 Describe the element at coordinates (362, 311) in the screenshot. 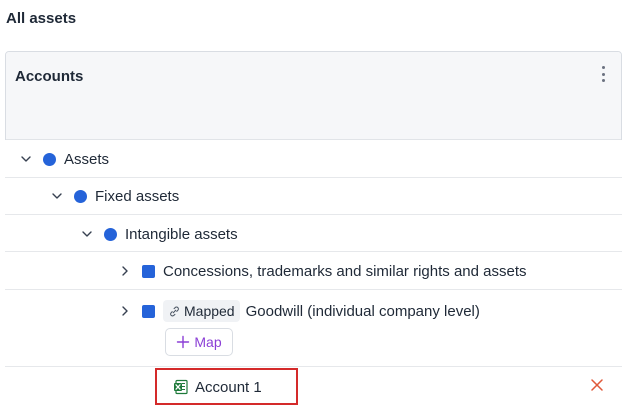

I see `tree-label-goodwill: Goodwill (individual company level)` at that location.